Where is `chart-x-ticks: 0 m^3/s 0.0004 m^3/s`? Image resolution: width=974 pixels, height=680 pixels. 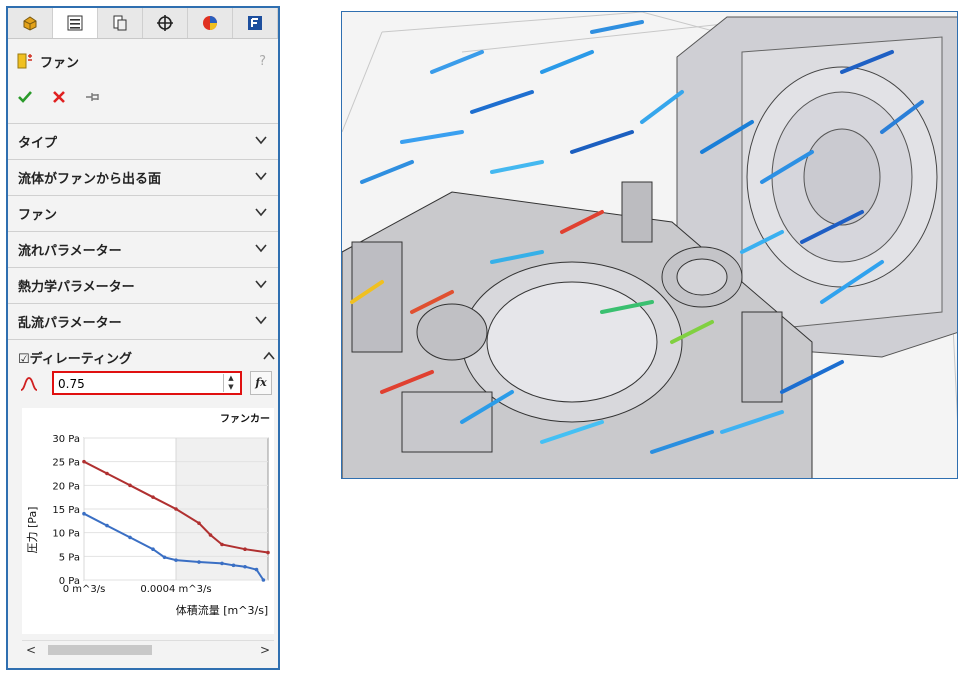 chart-x-ticks: 0 m^3/s 0.0004 m^3/s is located at coordinates (137, 589).